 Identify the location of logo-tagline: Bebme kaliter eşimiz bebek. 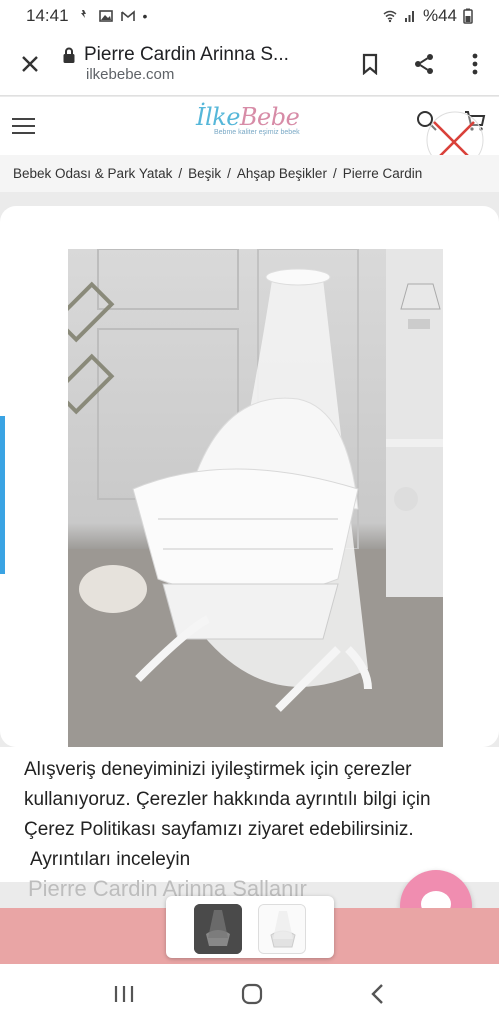
(257, 132).